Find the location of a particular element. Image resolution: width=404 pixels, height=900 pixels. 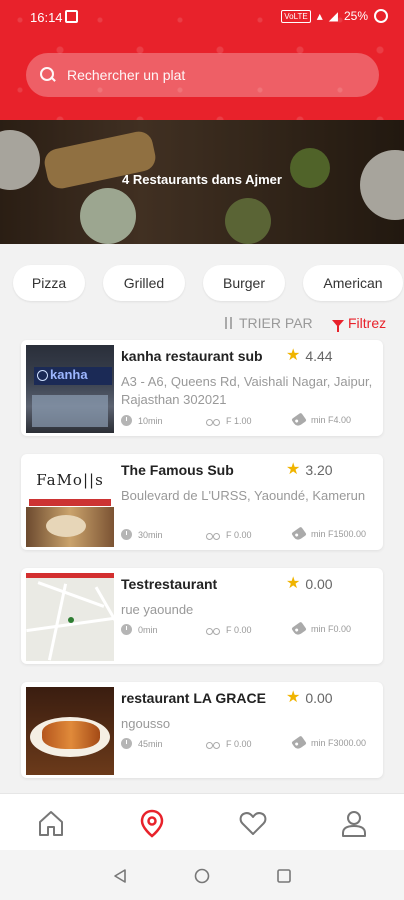

minimum-order: min F0.00 is located at coordinates (321, 629).